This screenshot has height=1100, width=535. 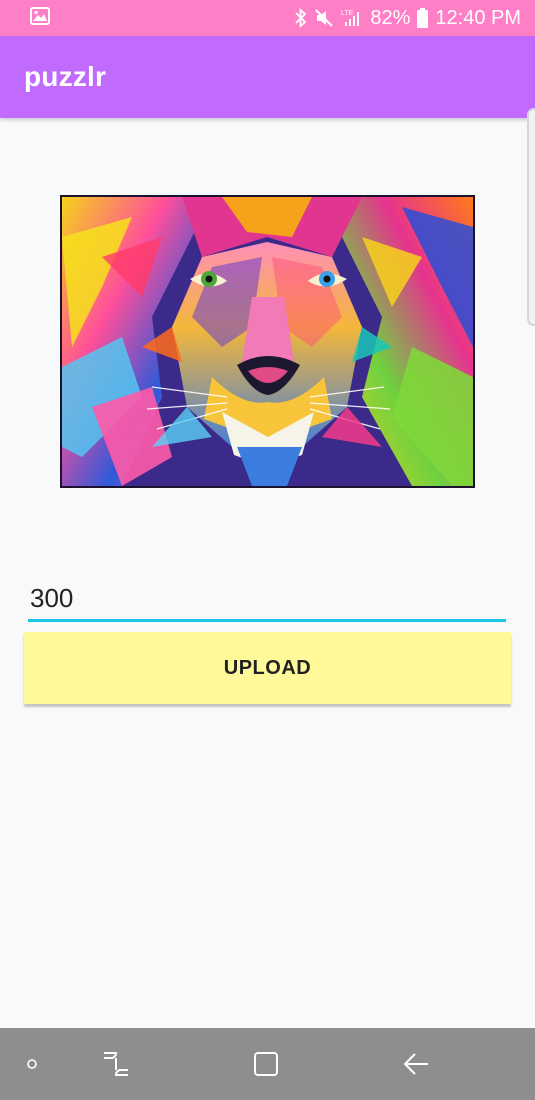 I want to click on svg-text: LTE, so click(x=347, y=13).